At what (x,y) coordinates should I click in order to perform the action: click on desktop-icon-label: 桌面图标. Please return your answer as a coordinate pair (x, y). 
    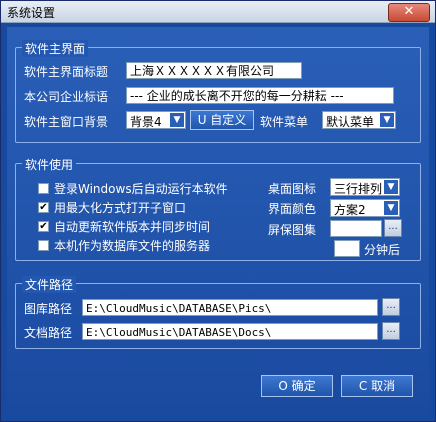
    Looking at the image, I should click on (292, 189).